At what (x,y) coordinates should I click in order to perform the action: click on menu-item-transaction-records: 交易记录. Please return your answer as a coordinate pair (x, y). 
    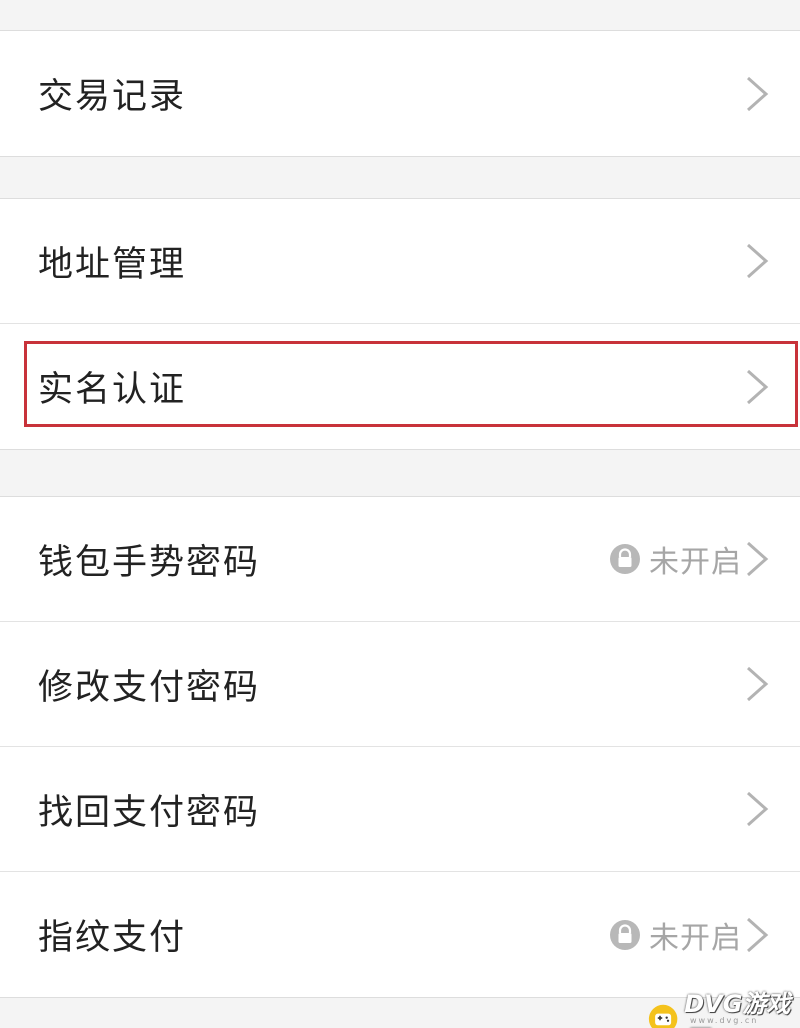
    Looking at the image, I should click on (400, 93).